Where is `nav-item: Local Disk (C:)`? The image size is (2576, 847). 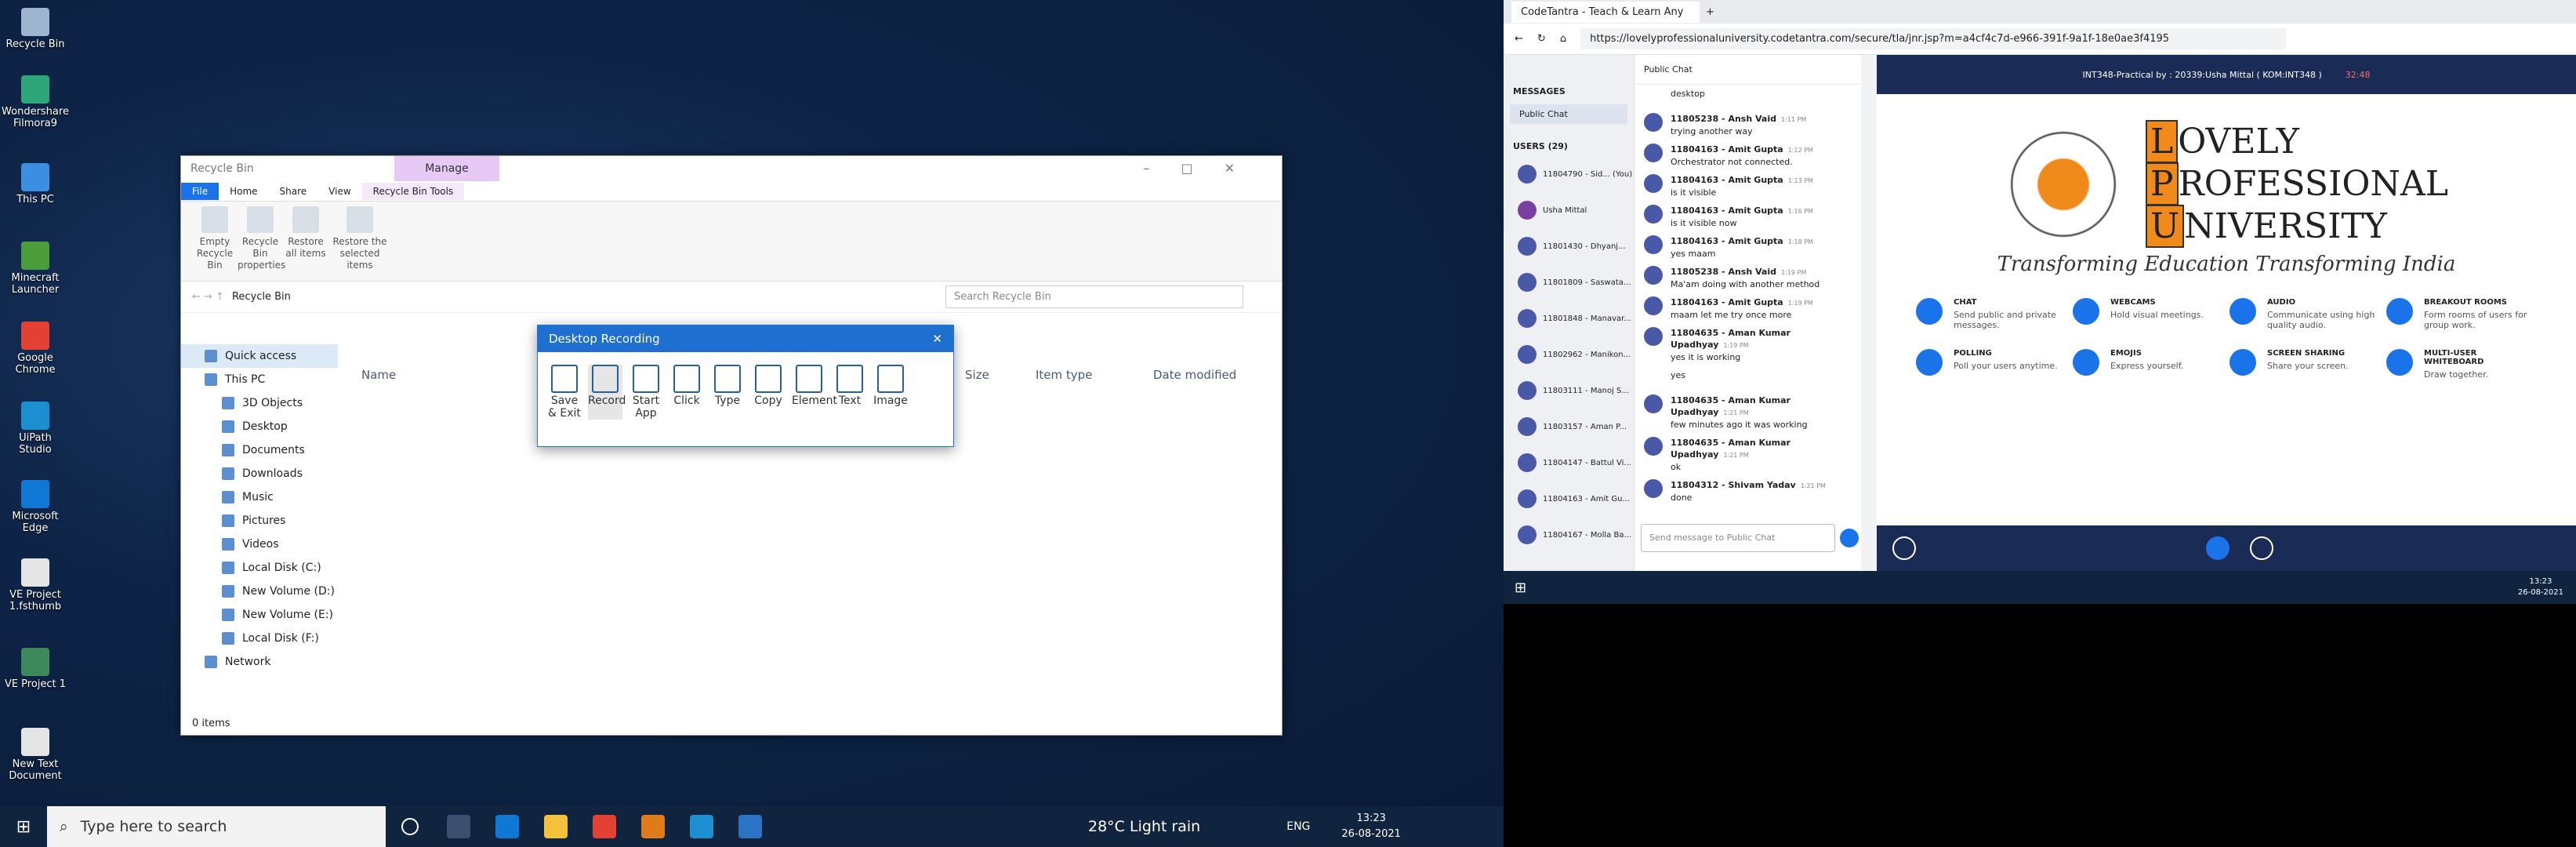 nav-item: Local Disk (C:) is located at coordinates (260, 568).